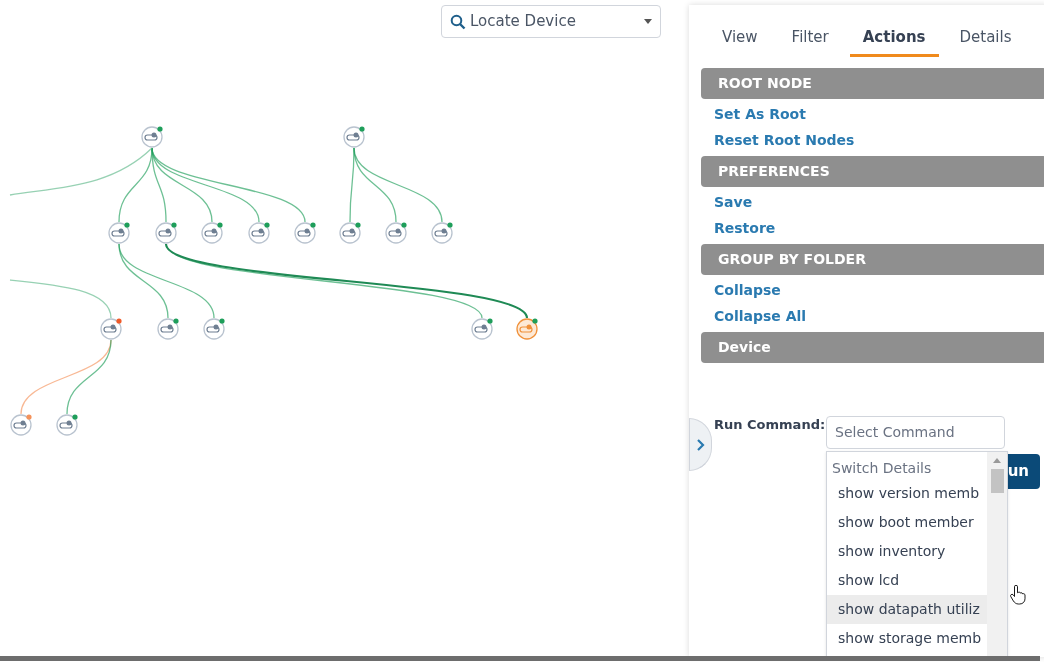 The image size is (1044, 662). Describe the element at coordinates (770, 424) in the screenshot. I see `run-command-label: Run Command:` at that location.